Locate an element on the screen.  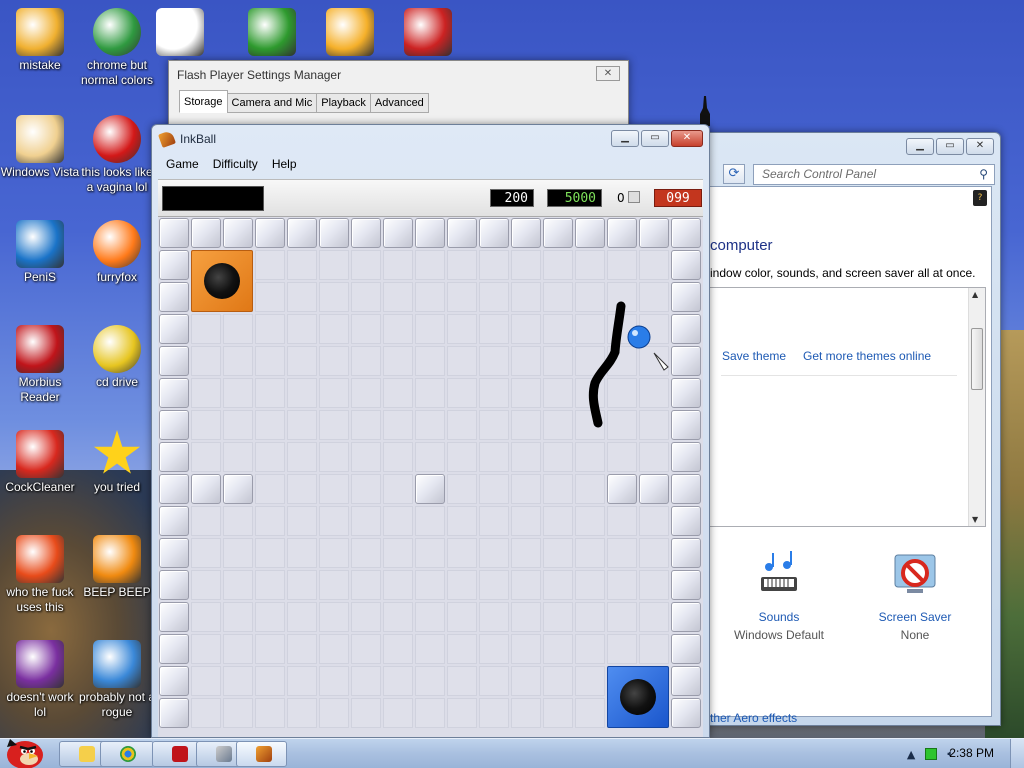
lightning-icon is located at coordinates (40, 559).